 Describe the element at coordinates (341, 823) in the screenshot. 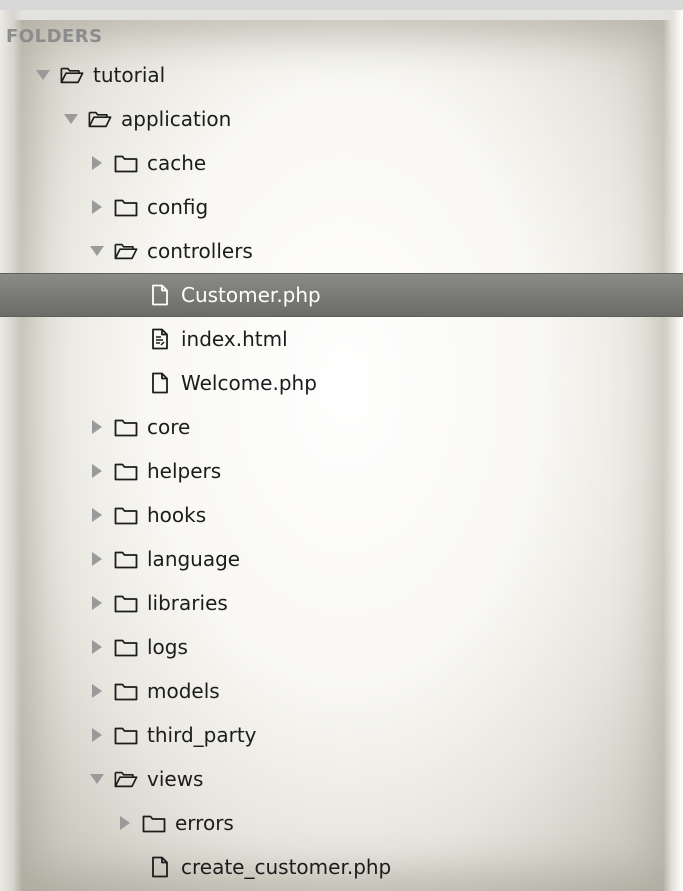

I see `tree-row-folder: errors` at that location.